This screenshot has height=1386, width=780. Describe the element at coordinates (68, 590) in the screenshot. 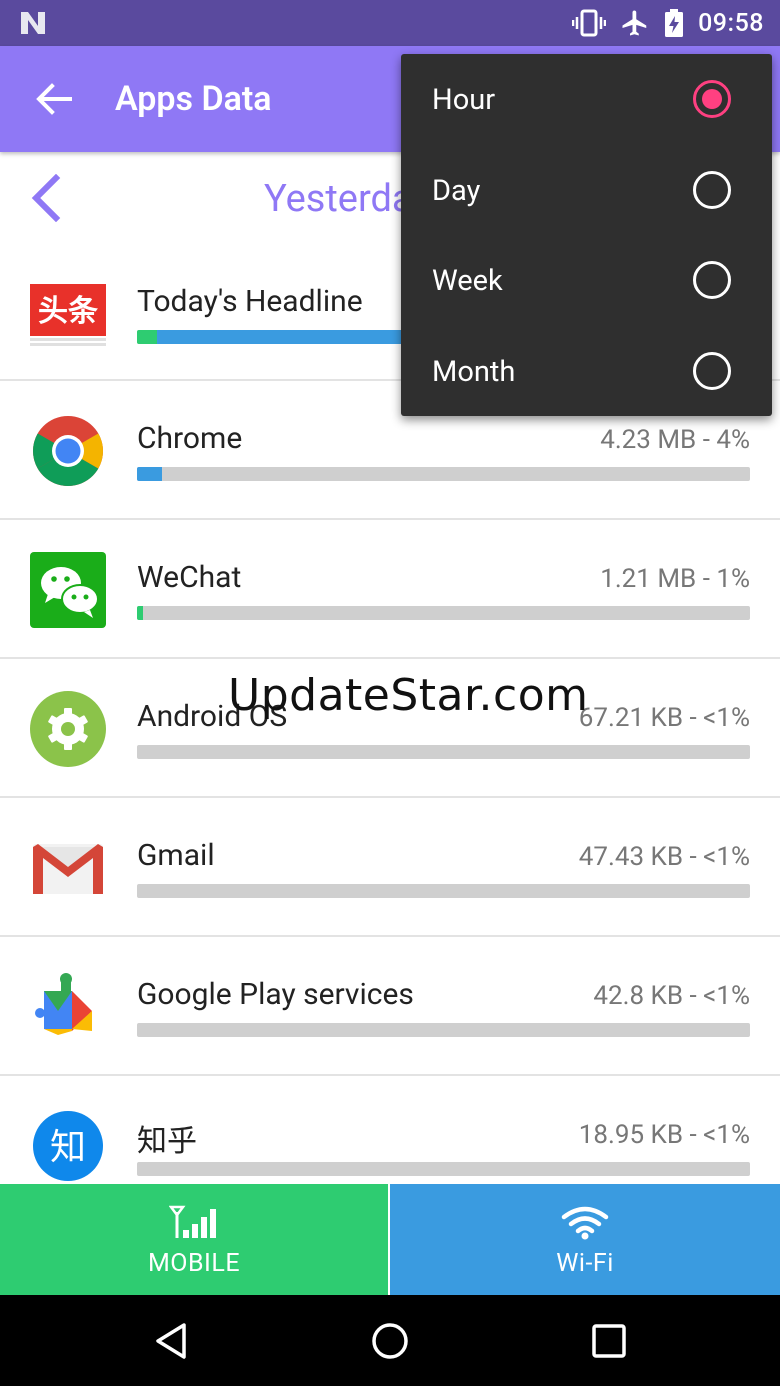

I see `wechat-icon` at that location.